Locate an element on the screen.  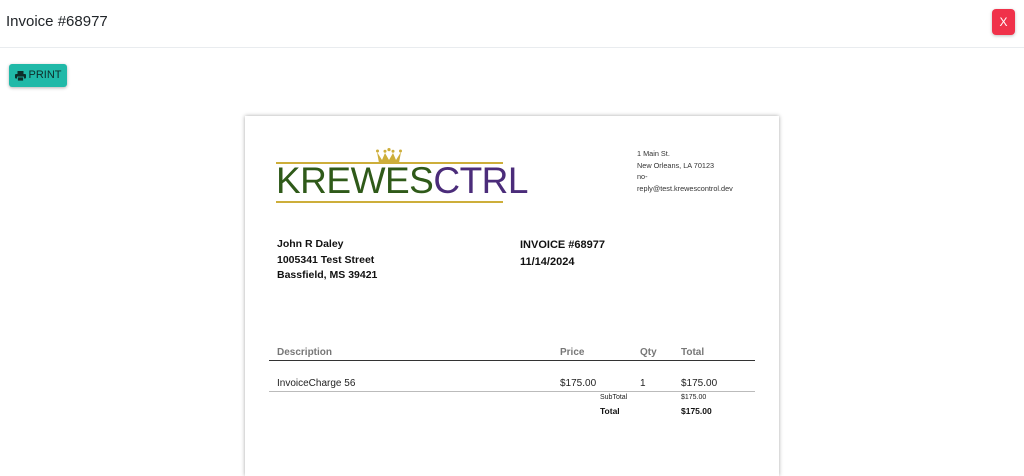
company-email-part2: reply@test.krewescontrol.dev is located at coordinates (685, 188).